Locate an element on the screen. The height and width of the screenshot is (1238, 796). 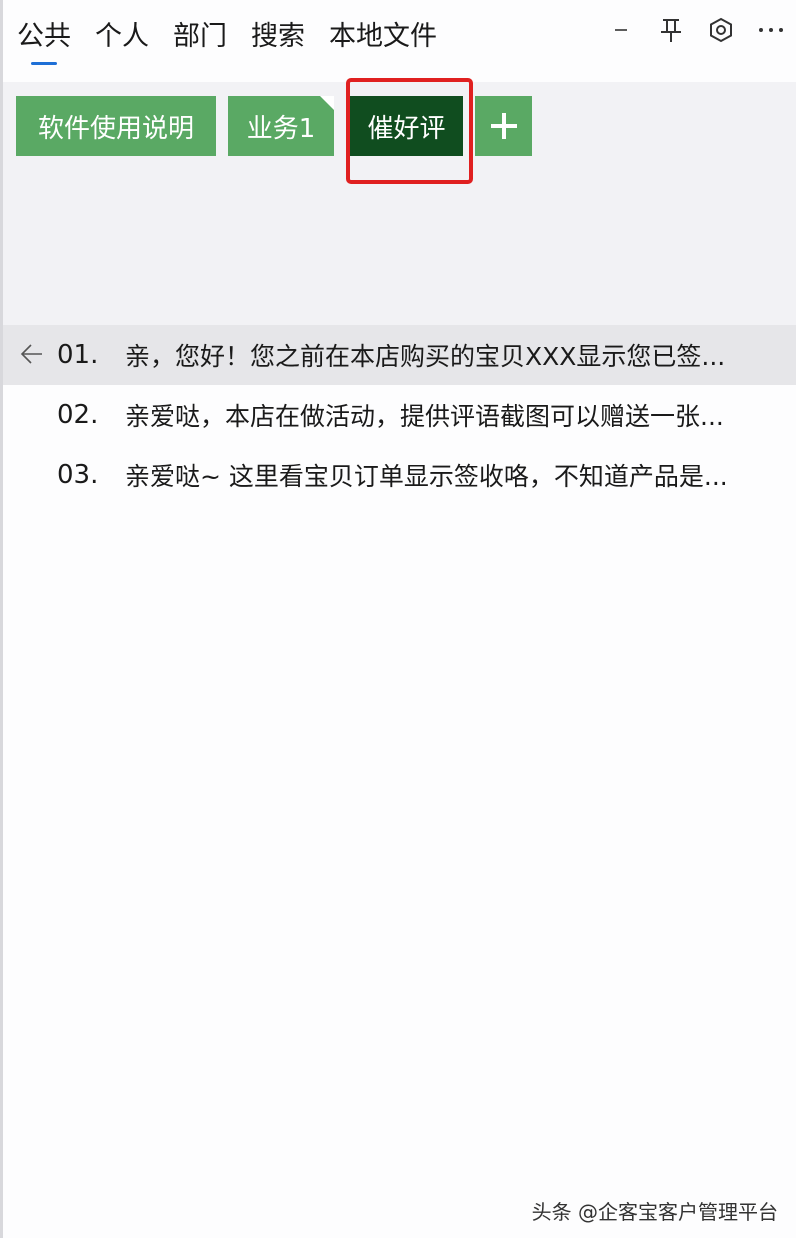
category-button-label: 软件使用说明 is located at coordinates (115, 128).